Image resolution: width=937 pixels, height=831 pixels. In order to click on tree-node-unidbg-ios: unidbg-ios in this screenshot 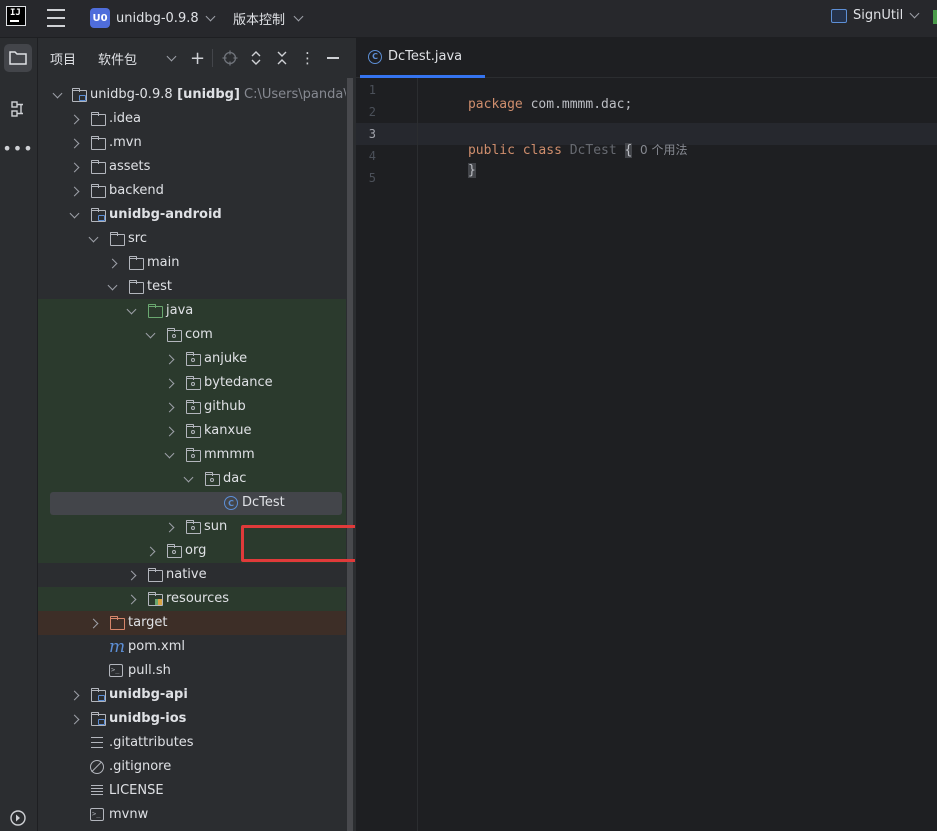, I will do `click(196, 719)`.